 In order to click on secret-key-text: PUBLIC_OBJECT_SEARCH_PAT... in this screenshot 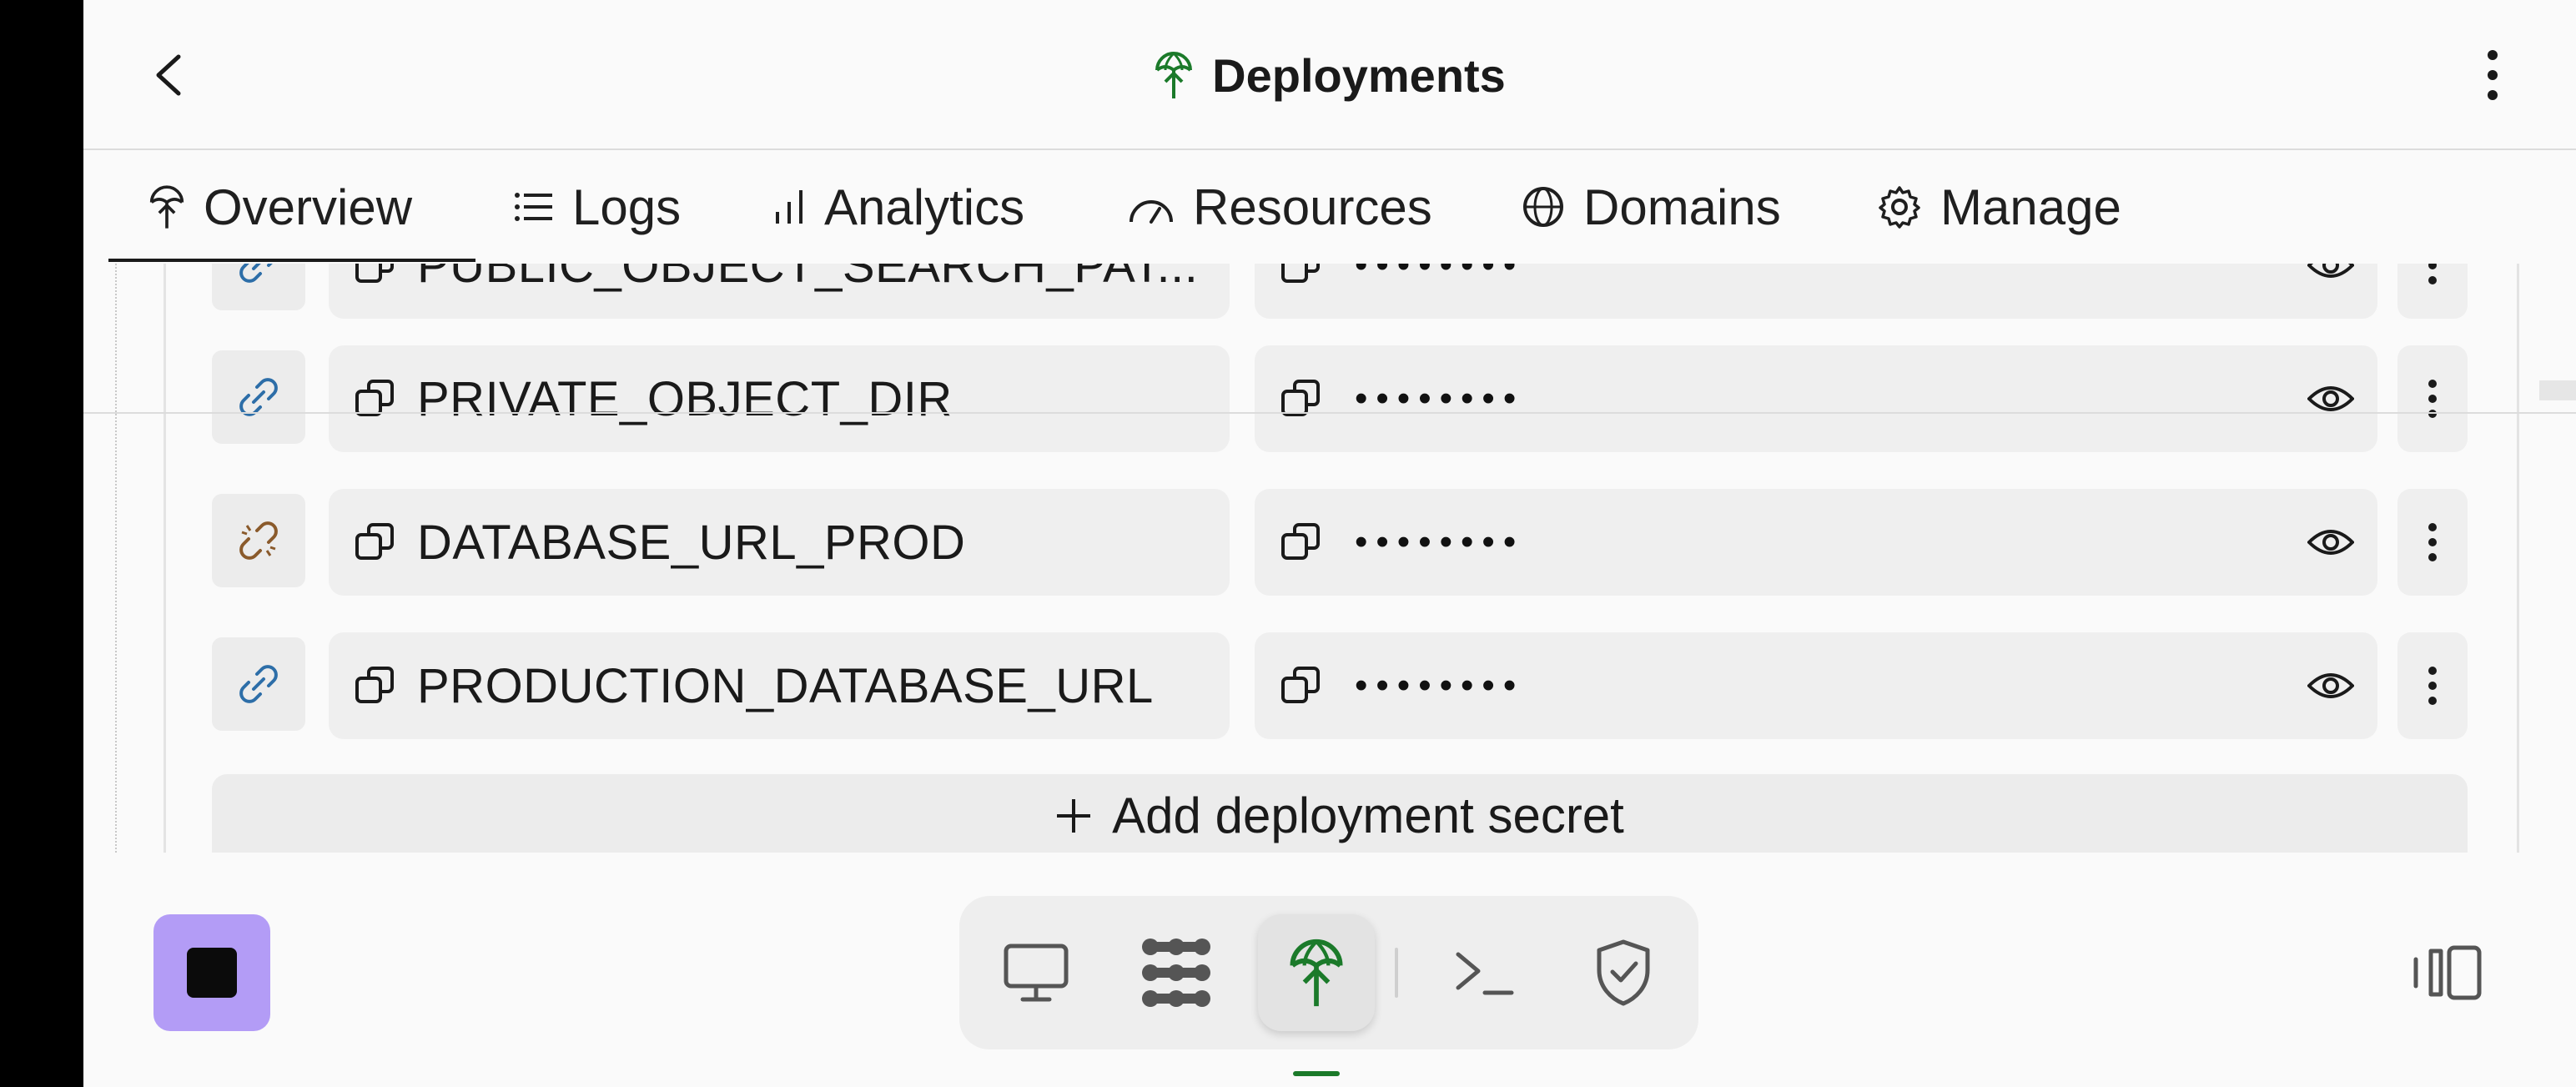, I will do `click(808, 278)`.